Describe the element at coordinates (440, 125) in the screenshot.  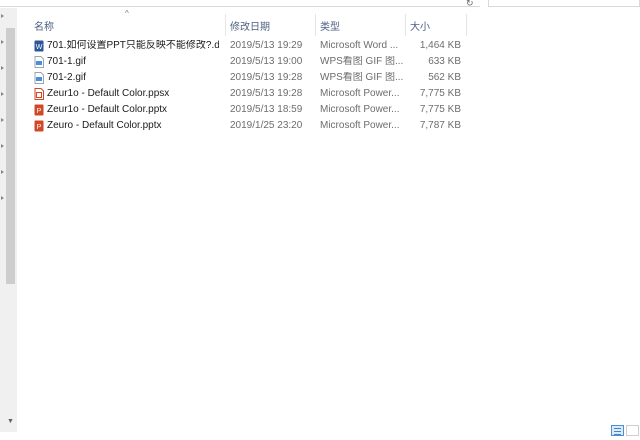
I see `file-size: 7,787 KB` at that location.